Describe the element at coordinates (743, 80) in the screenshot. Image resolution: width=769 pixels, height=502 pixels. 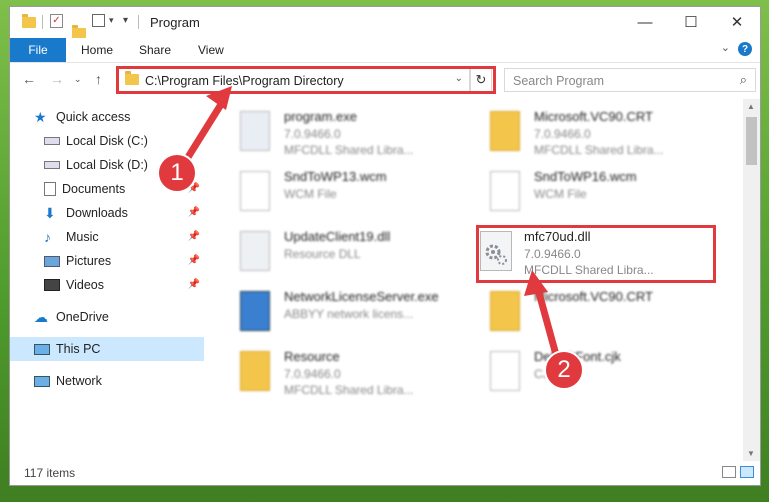
I see `search-icon: ⌕` at that location.